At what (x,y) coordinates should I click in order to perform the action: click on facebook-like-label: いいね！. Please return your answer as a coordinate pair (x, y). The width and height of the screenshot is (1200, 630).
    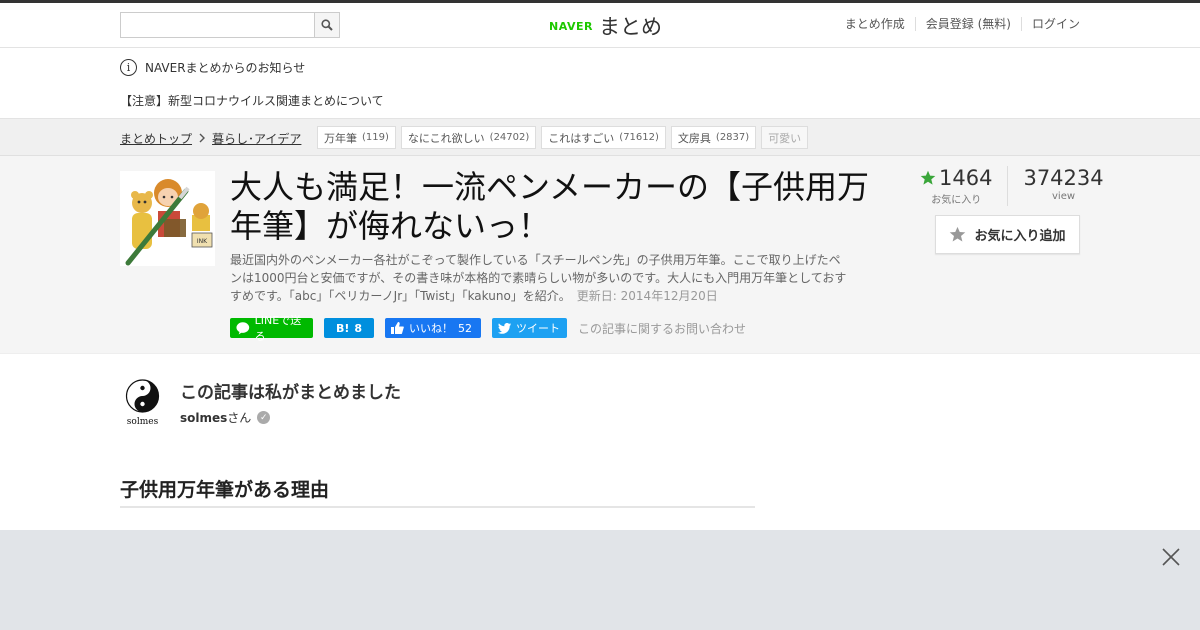
    Looking at the image, I should click on (431, 328).